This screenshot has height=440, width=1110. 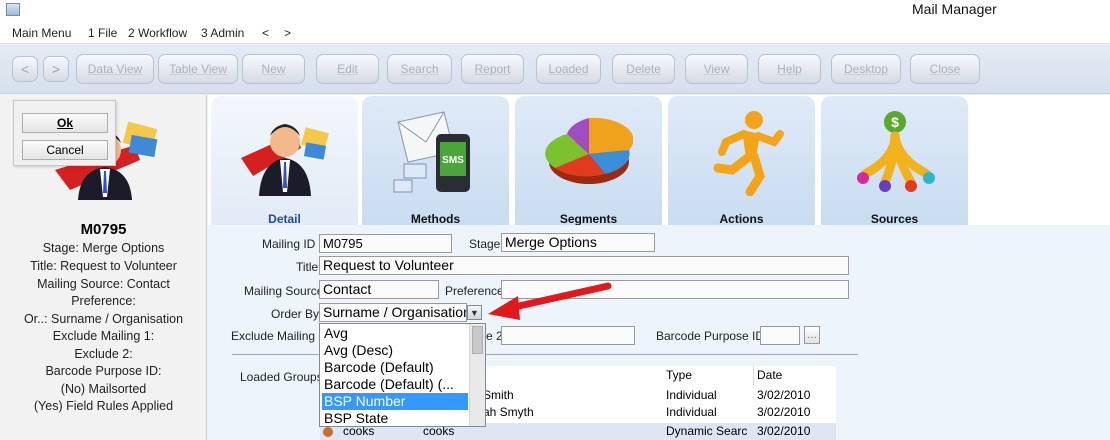 I want to click on person-mail-icon, so click(x=285, y=160).